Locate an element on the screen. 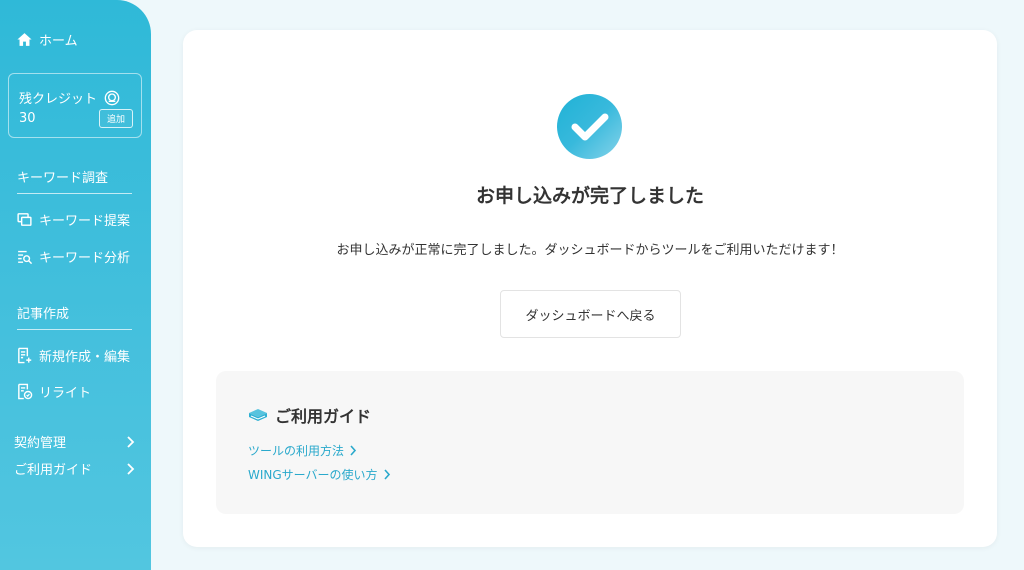 Image resolution: width=1024 pixels, height=570 pixels. sidebar-item-label: キーワード分析 is located at coordinates (85, 258).